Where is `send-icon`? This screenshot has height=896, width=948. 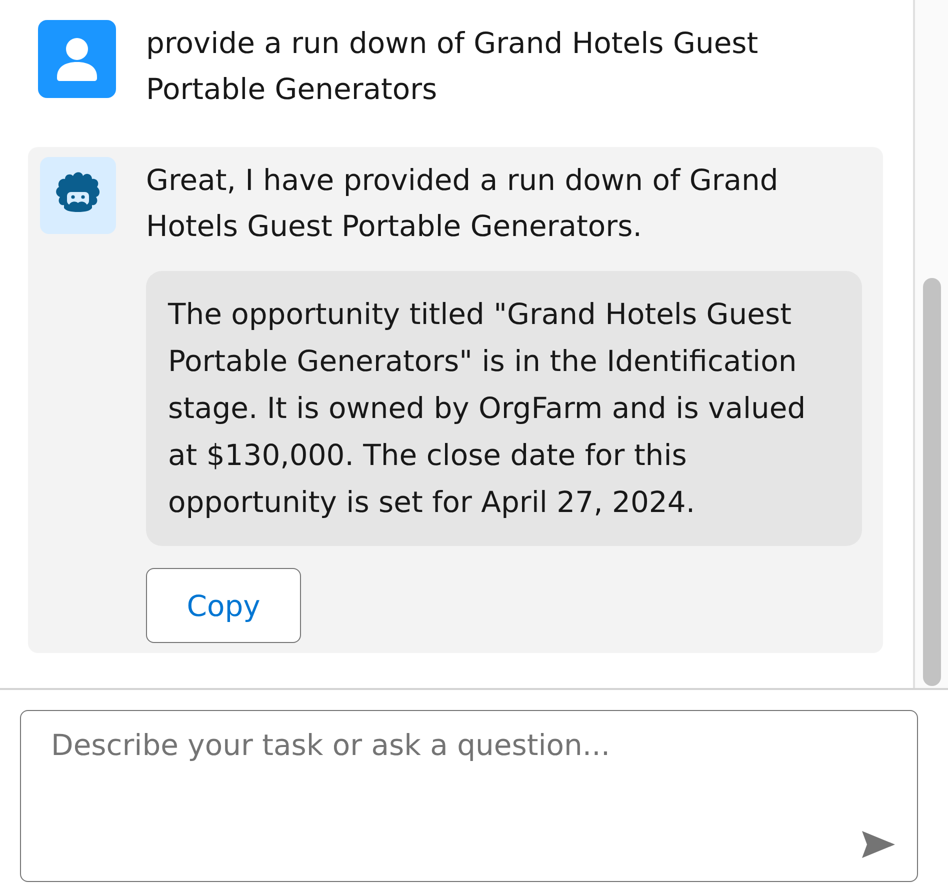 send-icon is located at coordinates (878, 844).